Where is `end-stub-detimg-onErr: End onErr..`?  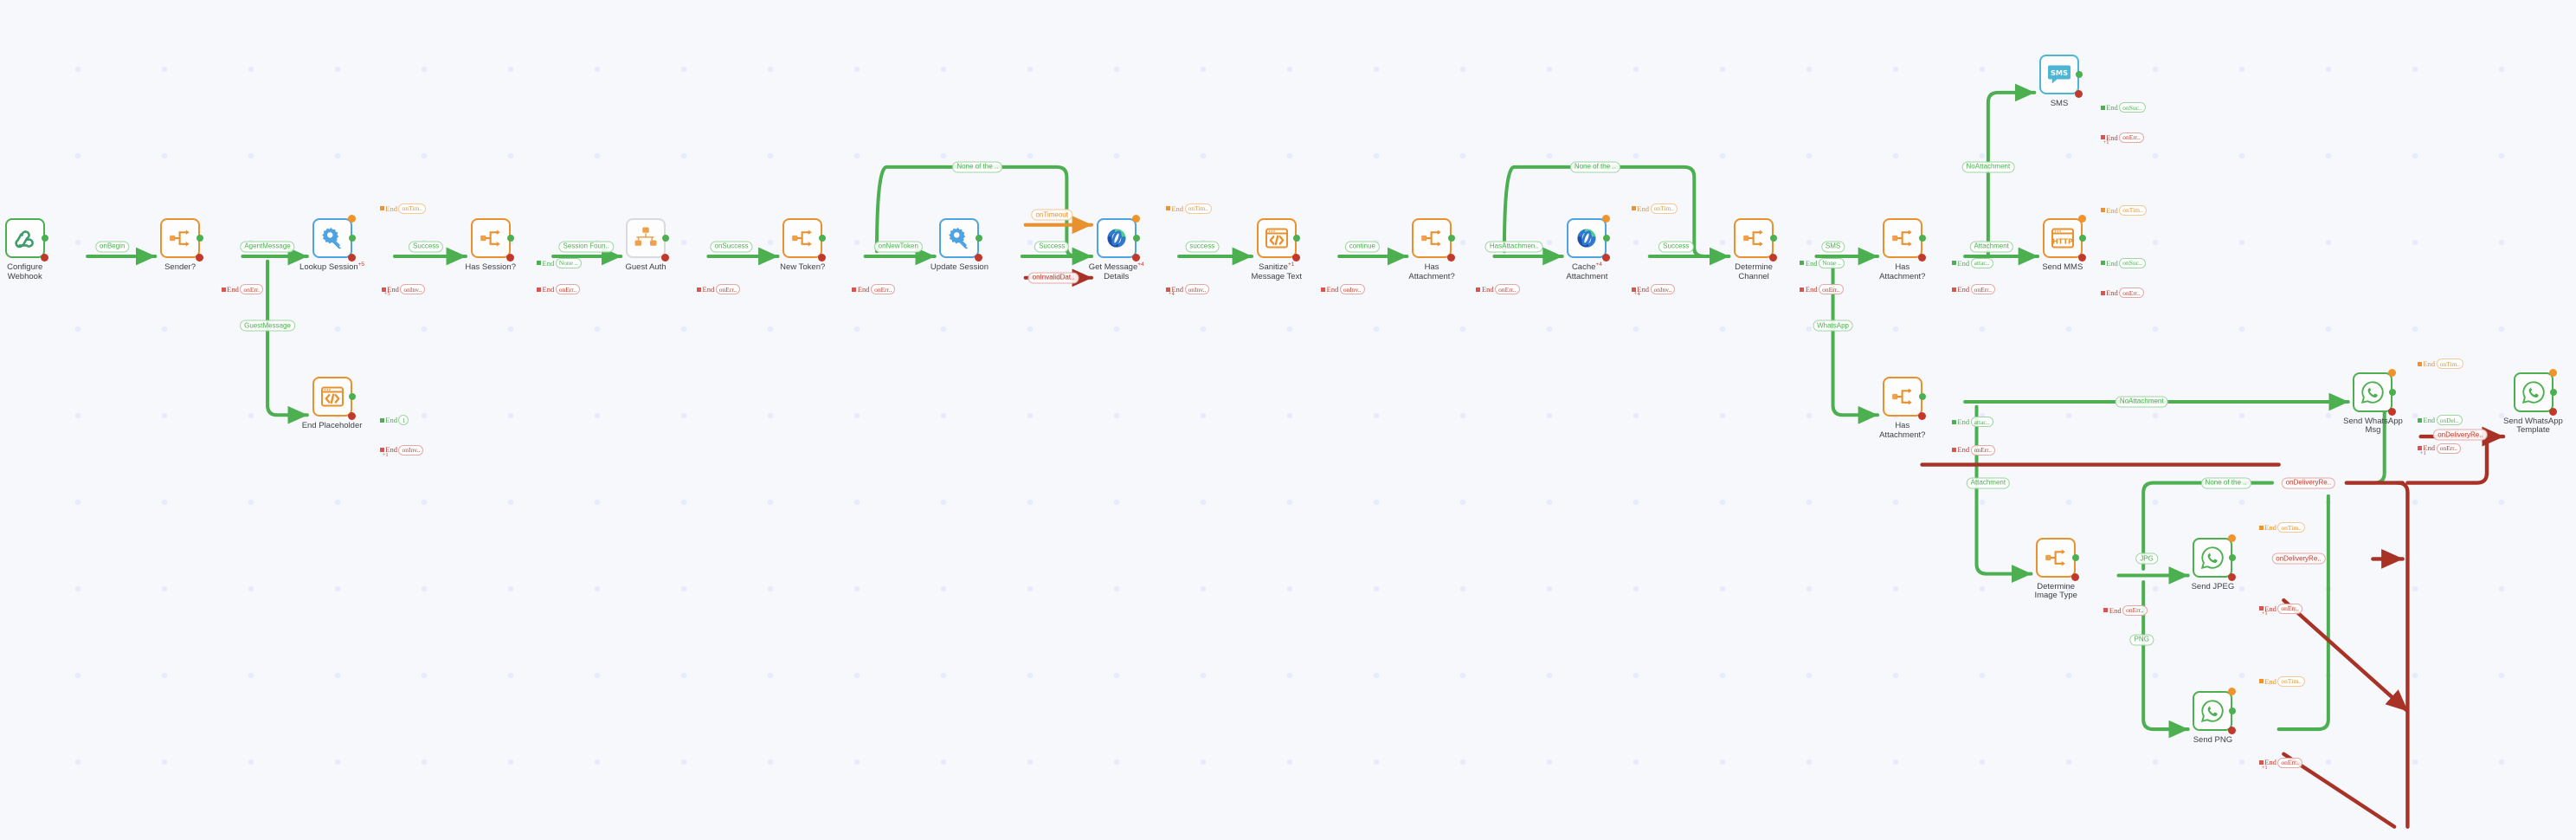 end-stub-detimg-onErr: End onErr.. is located at coordinates (2125, 610).